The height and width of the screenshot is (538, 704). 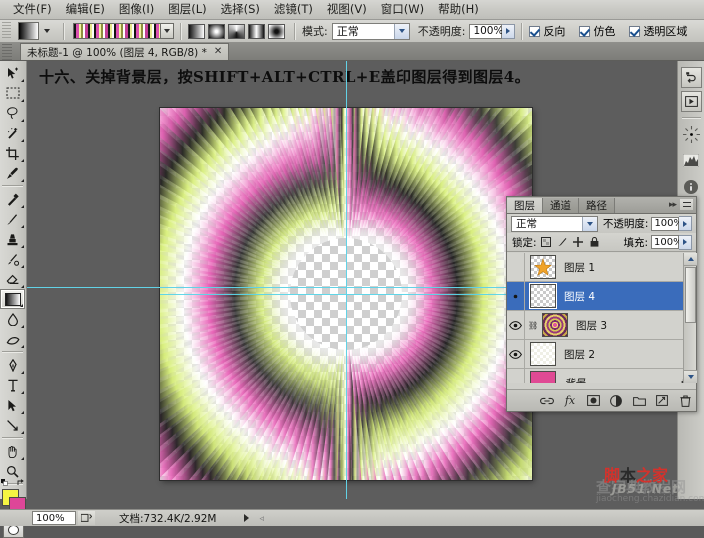 I want to click on linear-gradient-button, so click(x=196, y=31).